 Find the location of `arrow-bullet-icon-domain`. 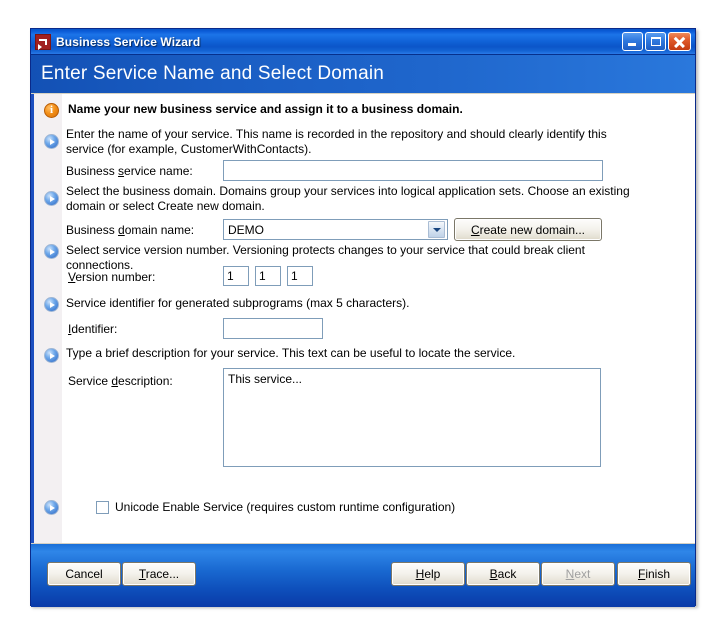

arrow-bullet-icon-domain is located at coordinates (51, 198).